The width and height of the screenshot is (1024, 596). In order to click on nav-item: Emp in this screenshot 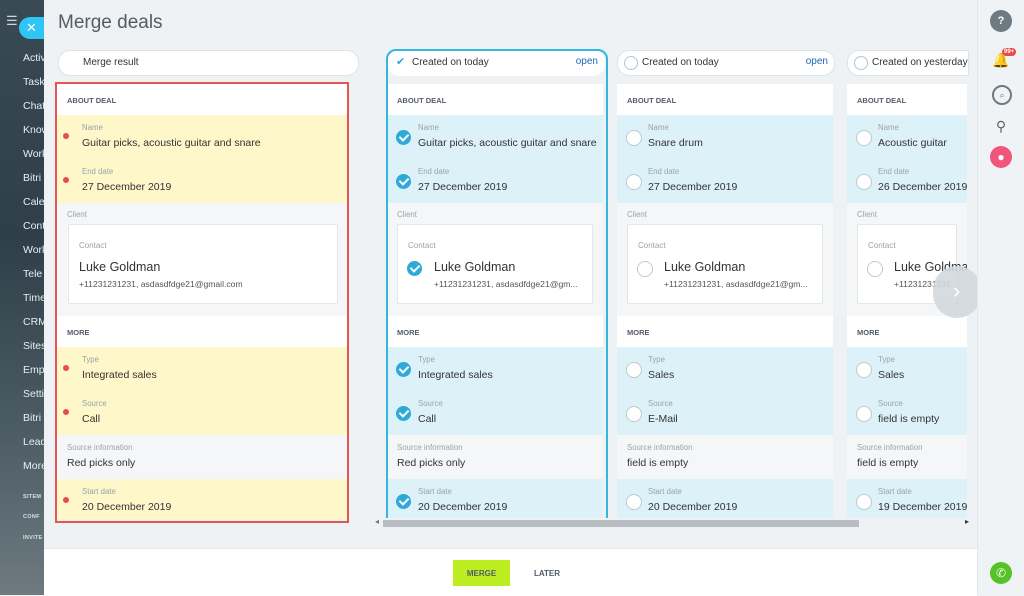, I will do `click(33, 370)`.